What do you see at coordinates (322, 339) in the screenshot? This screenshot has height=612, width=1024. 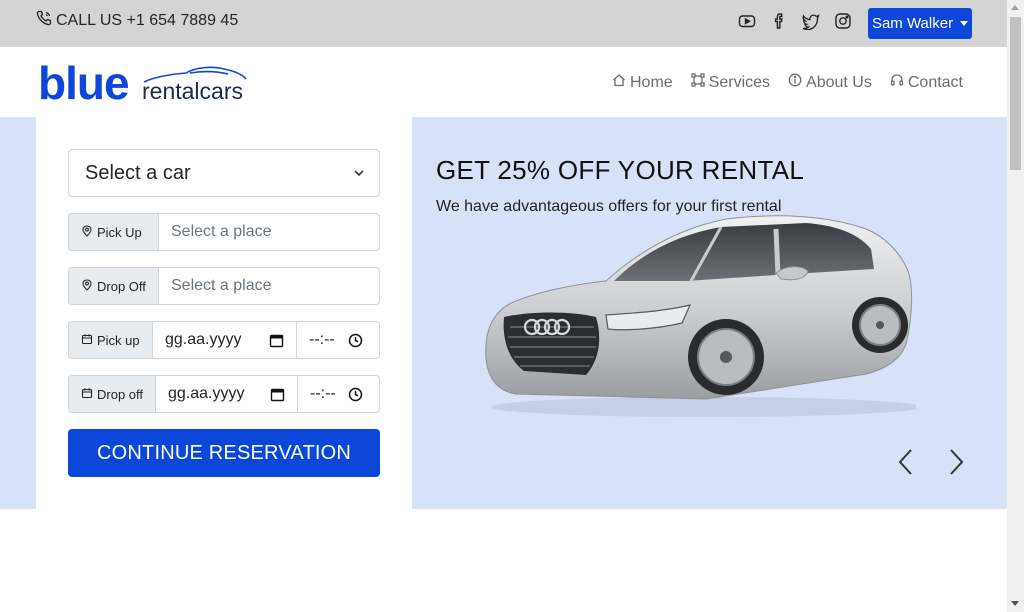 I see `pickup-time-value: --:--` at bounding box center [322, 339].